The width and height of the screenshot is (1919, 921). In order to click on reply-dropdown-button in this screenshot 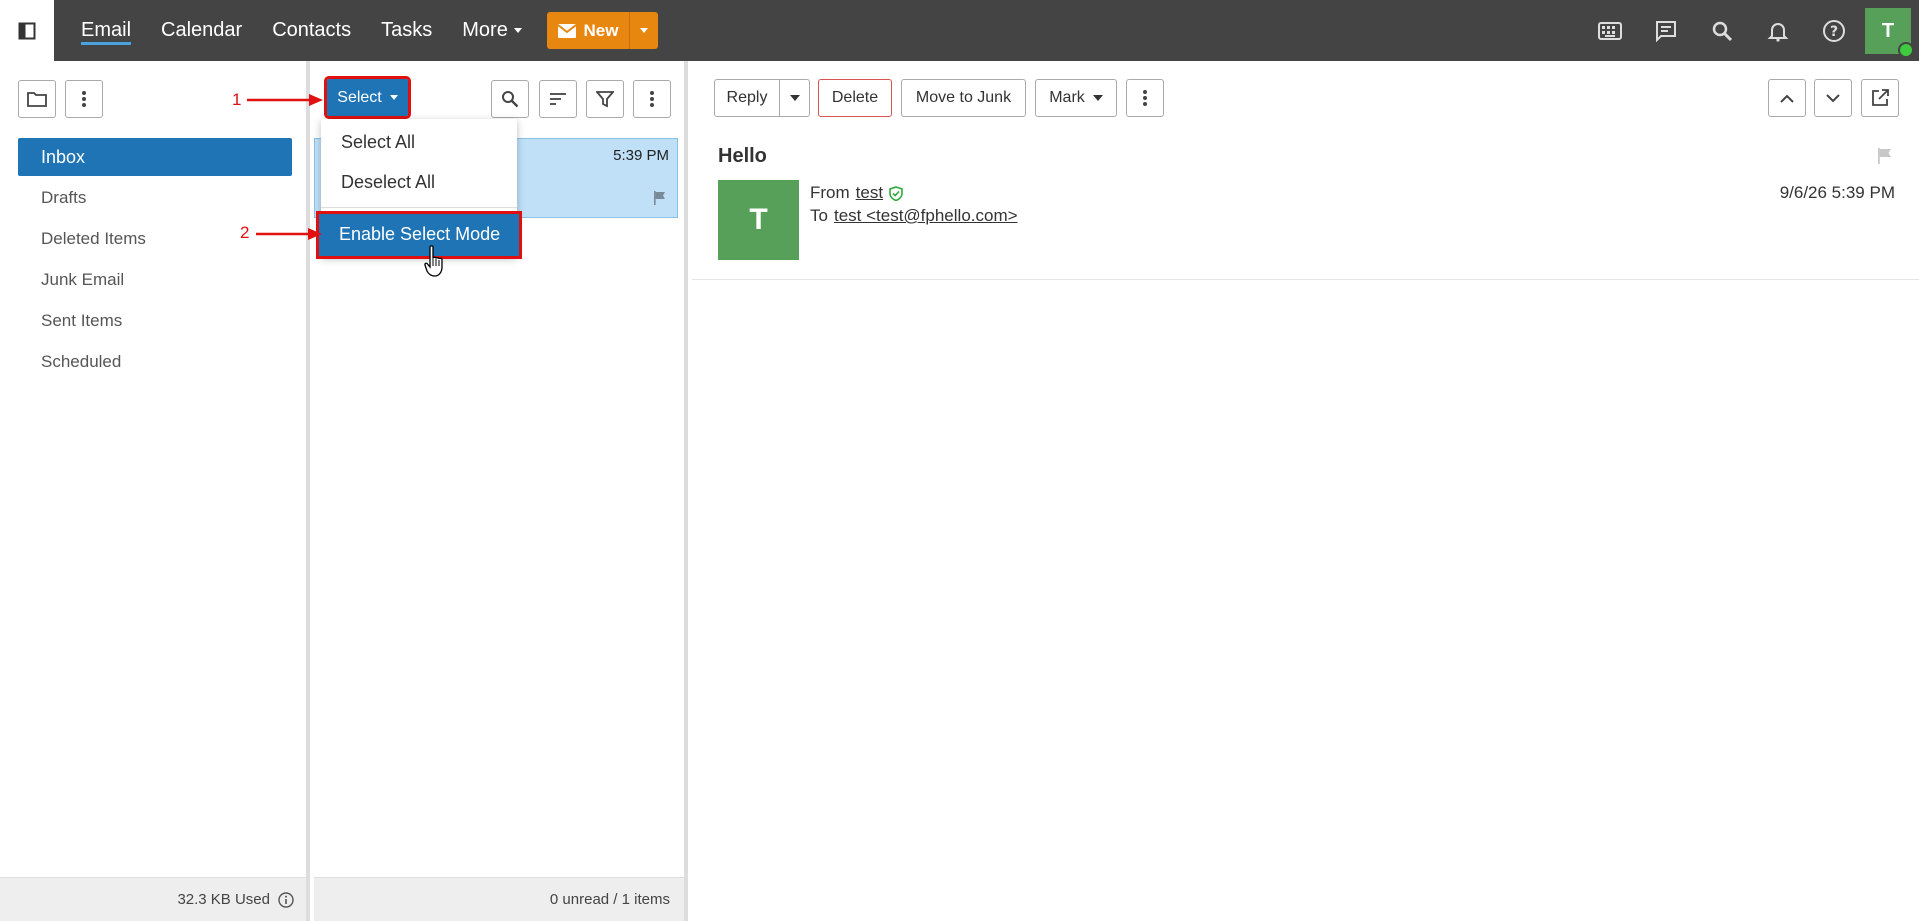, I will do `click(794, 98)`.